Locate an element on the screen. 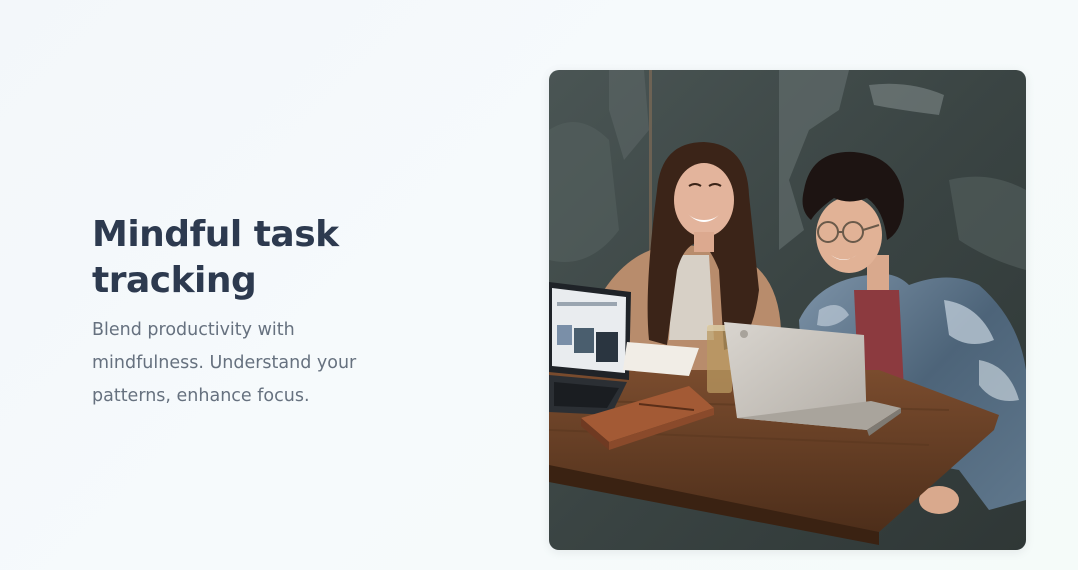  hero-title: Mindful task tracking is located at coordinates (215, 257).